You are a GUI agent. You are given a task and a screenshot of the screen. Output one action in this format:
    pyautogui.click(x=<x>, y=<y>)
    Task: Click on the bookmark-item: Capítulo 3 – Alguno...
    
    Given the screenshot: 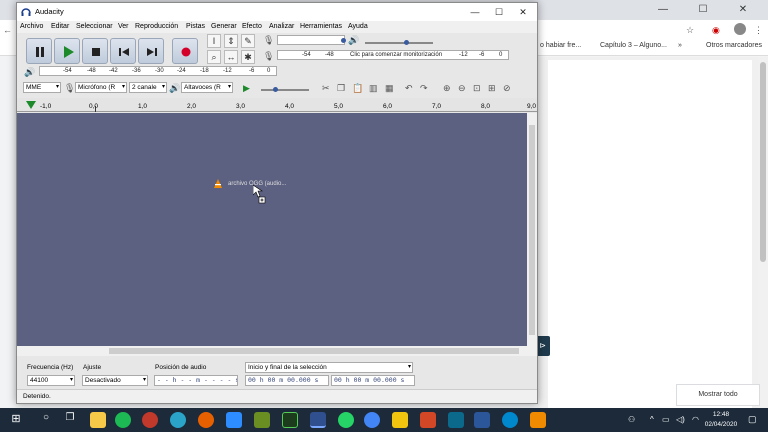 What is the action you would take?
    pyautogui.click(x=628, y=45)
    